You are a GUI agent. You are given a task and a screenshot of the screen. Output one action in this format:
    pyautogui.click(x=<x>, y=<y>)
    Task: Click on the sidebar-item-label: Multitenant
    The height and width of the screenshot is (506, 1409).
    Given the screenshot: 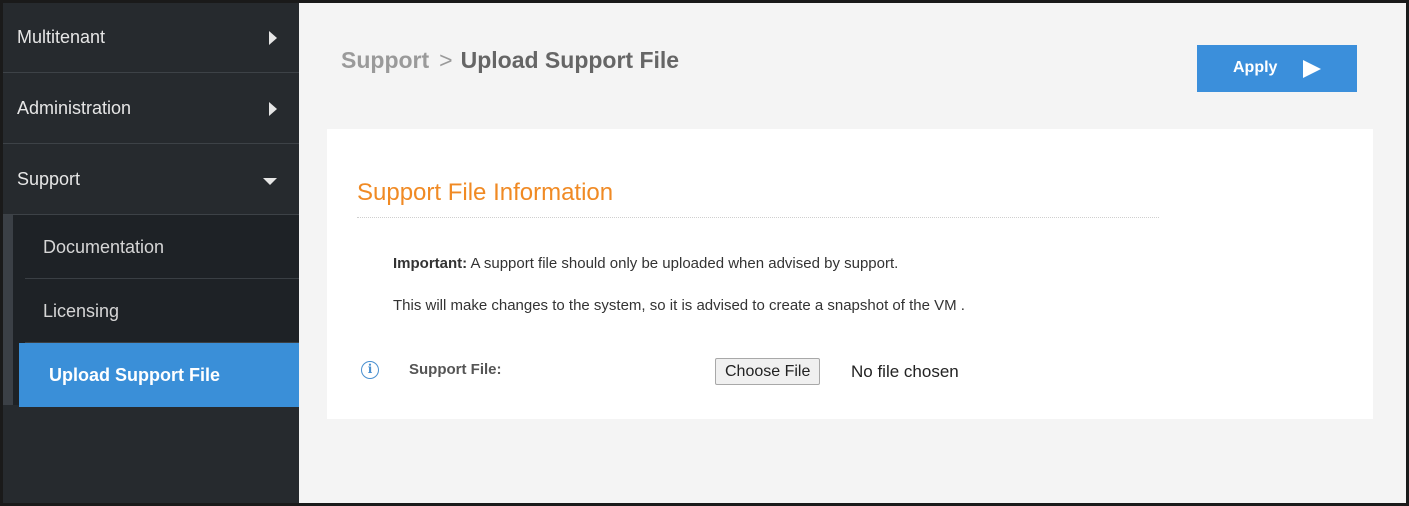 What is the action you would take?
    pyautogui.click(x=61, y=37)
    